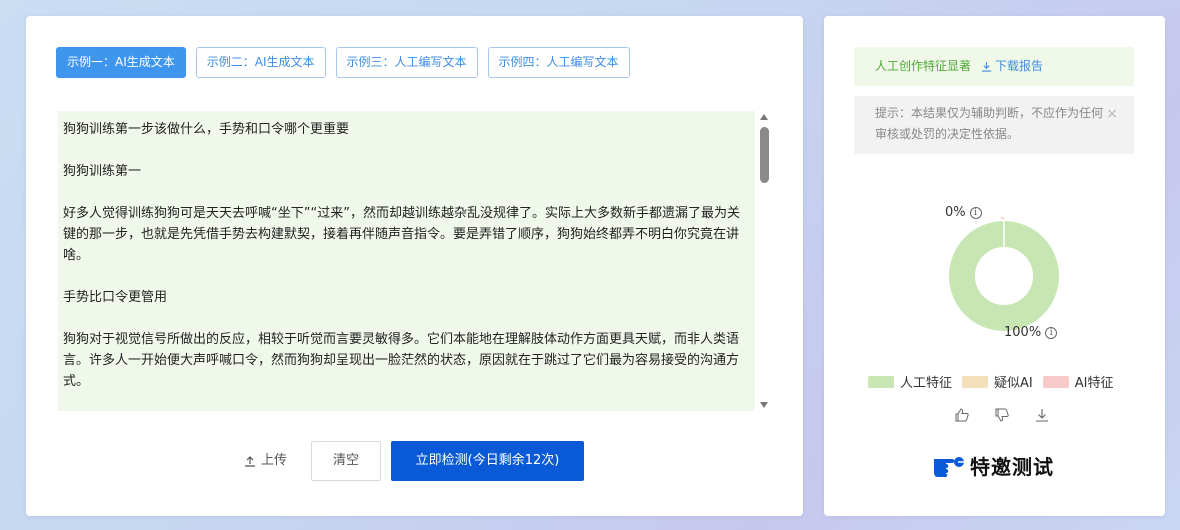 This screenshot has width=1180, height=530. I want to click on text-paragraph: 狗狗训练第一, so click(102, 171).